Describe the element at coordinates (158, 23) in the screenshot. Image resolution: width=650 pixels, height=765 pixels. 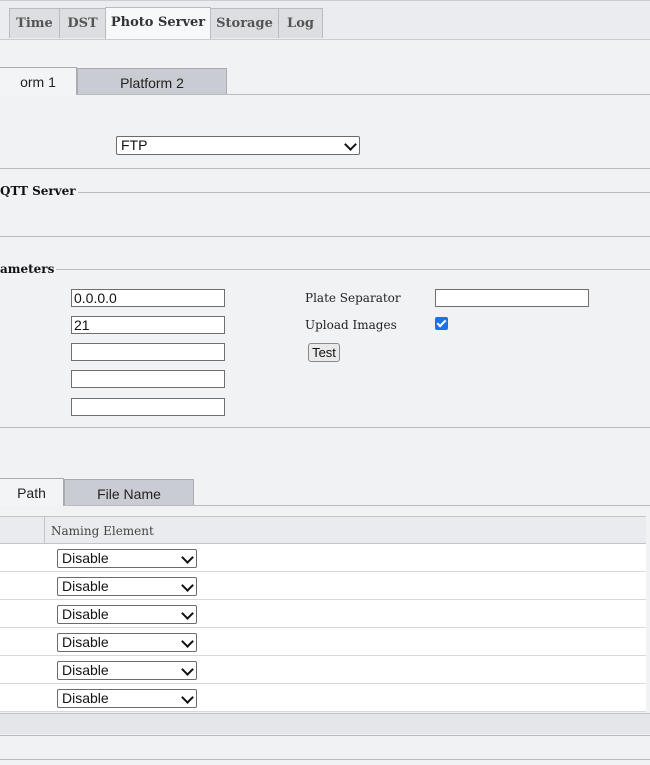
I see `tab-photo-server: Photo Server` at that location.